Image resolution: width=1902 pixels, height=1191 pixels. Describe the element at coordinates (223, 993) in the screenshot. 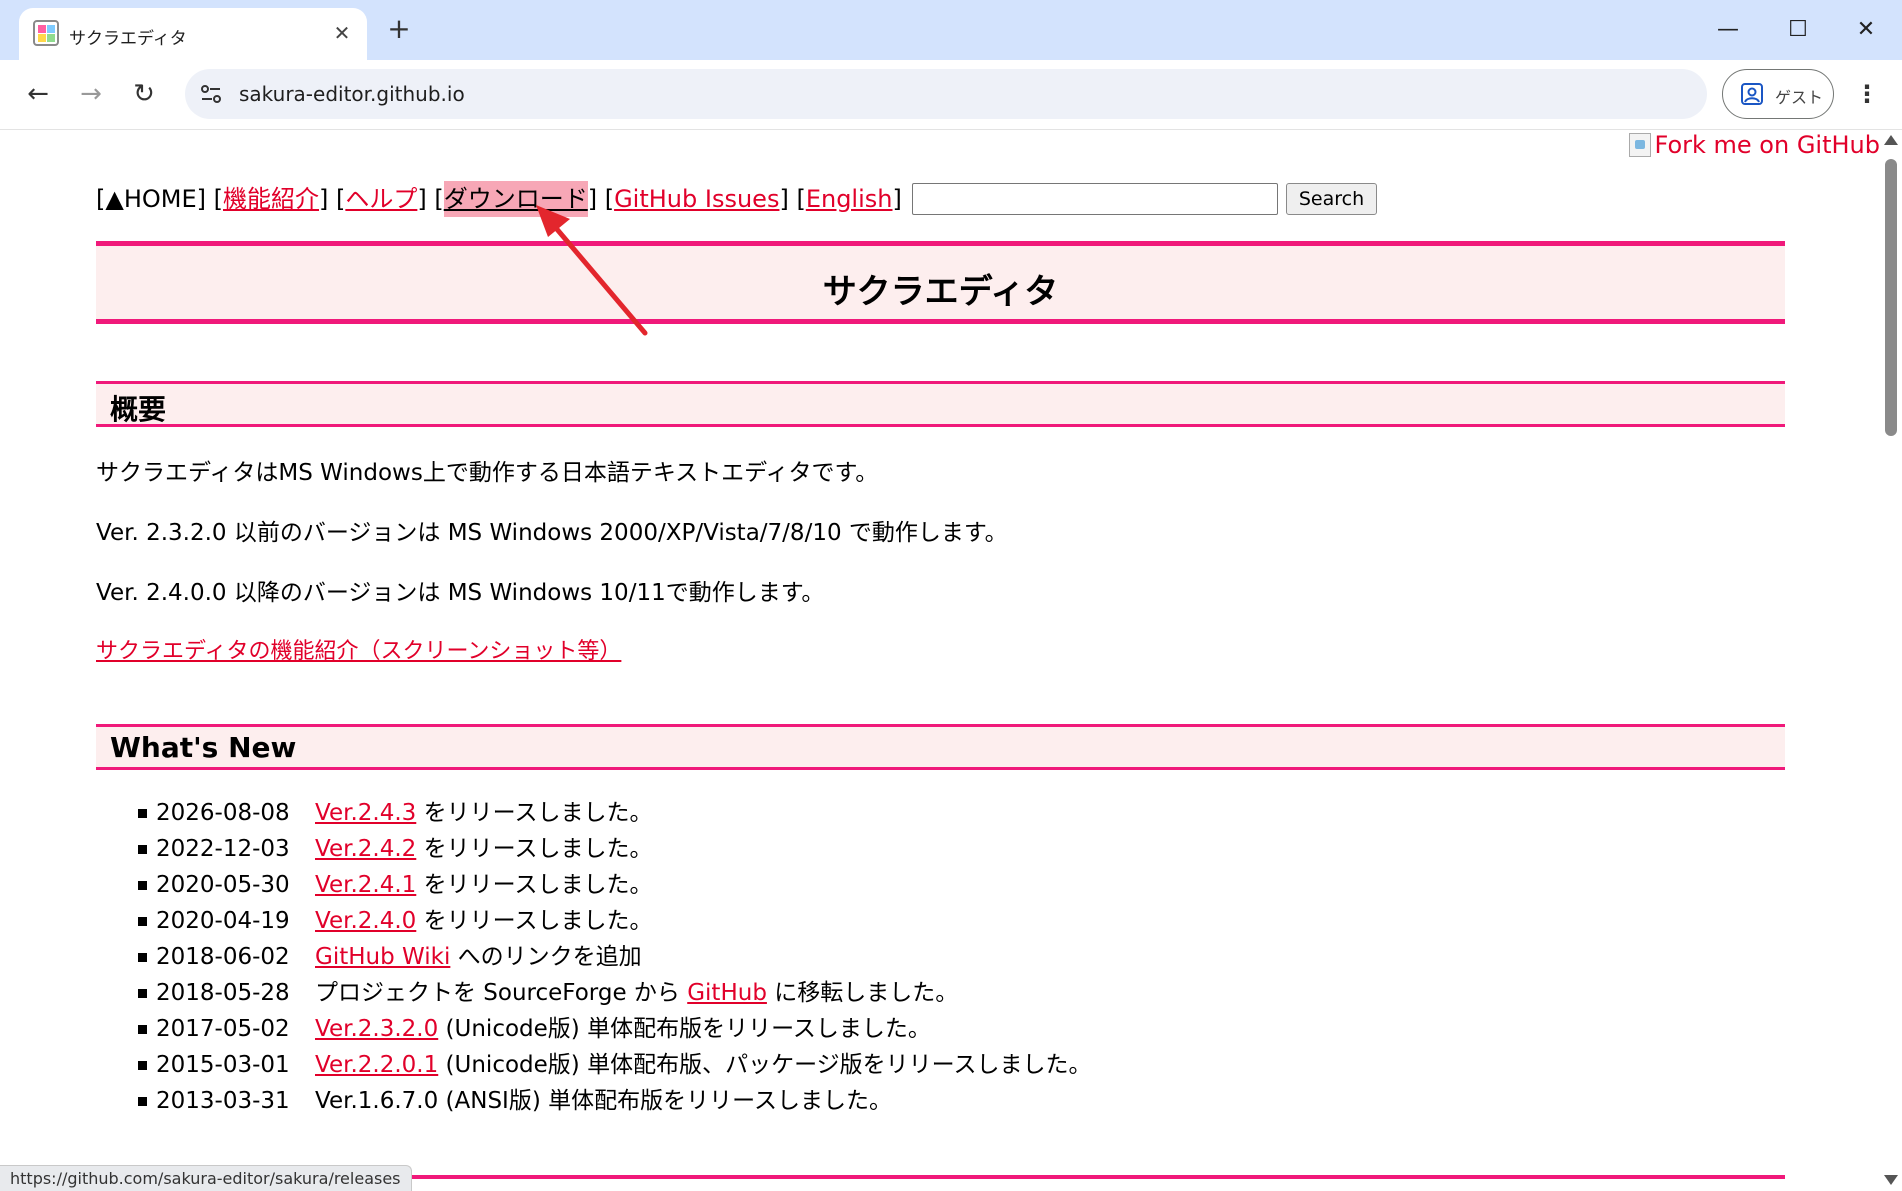

I see `news-date: 2018-05-28` at that location.